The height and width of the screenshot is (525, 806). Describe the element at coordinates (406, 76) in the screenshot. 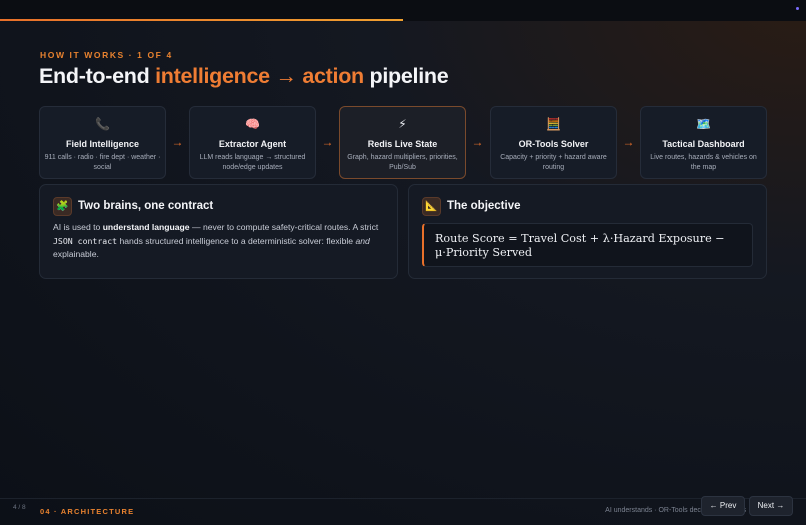

I see `title-text-end: pipeline` at that location.